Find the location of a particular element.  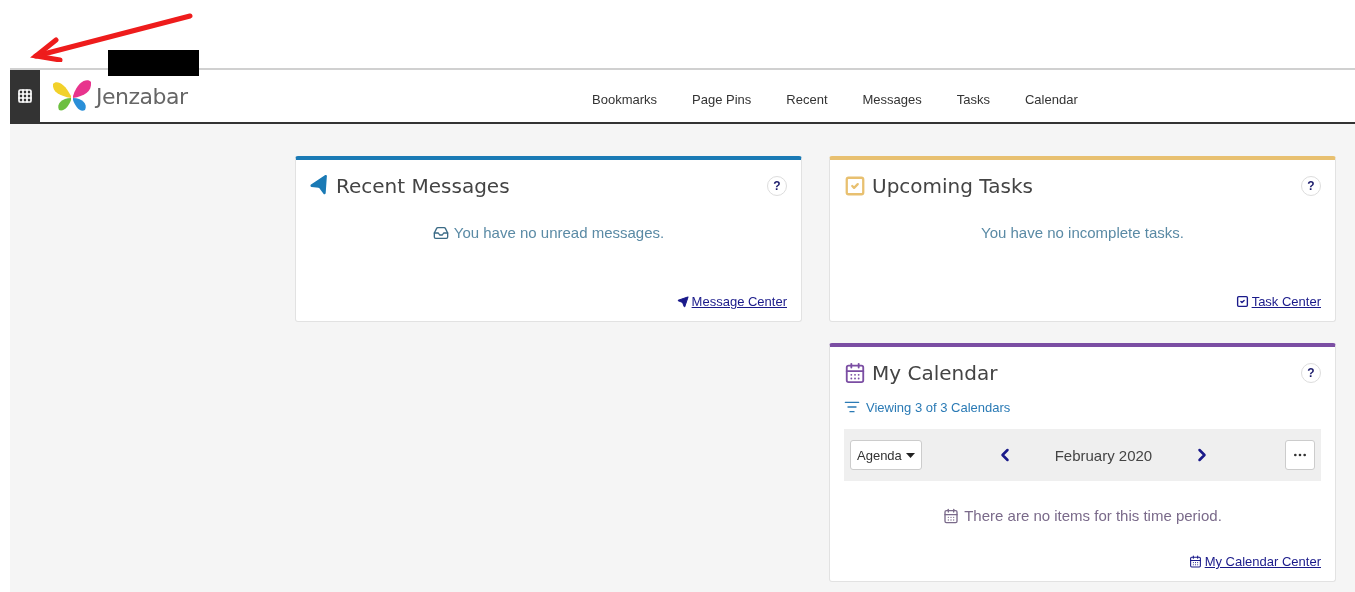

nav-link: Messages is located at coordinates (892, 99).